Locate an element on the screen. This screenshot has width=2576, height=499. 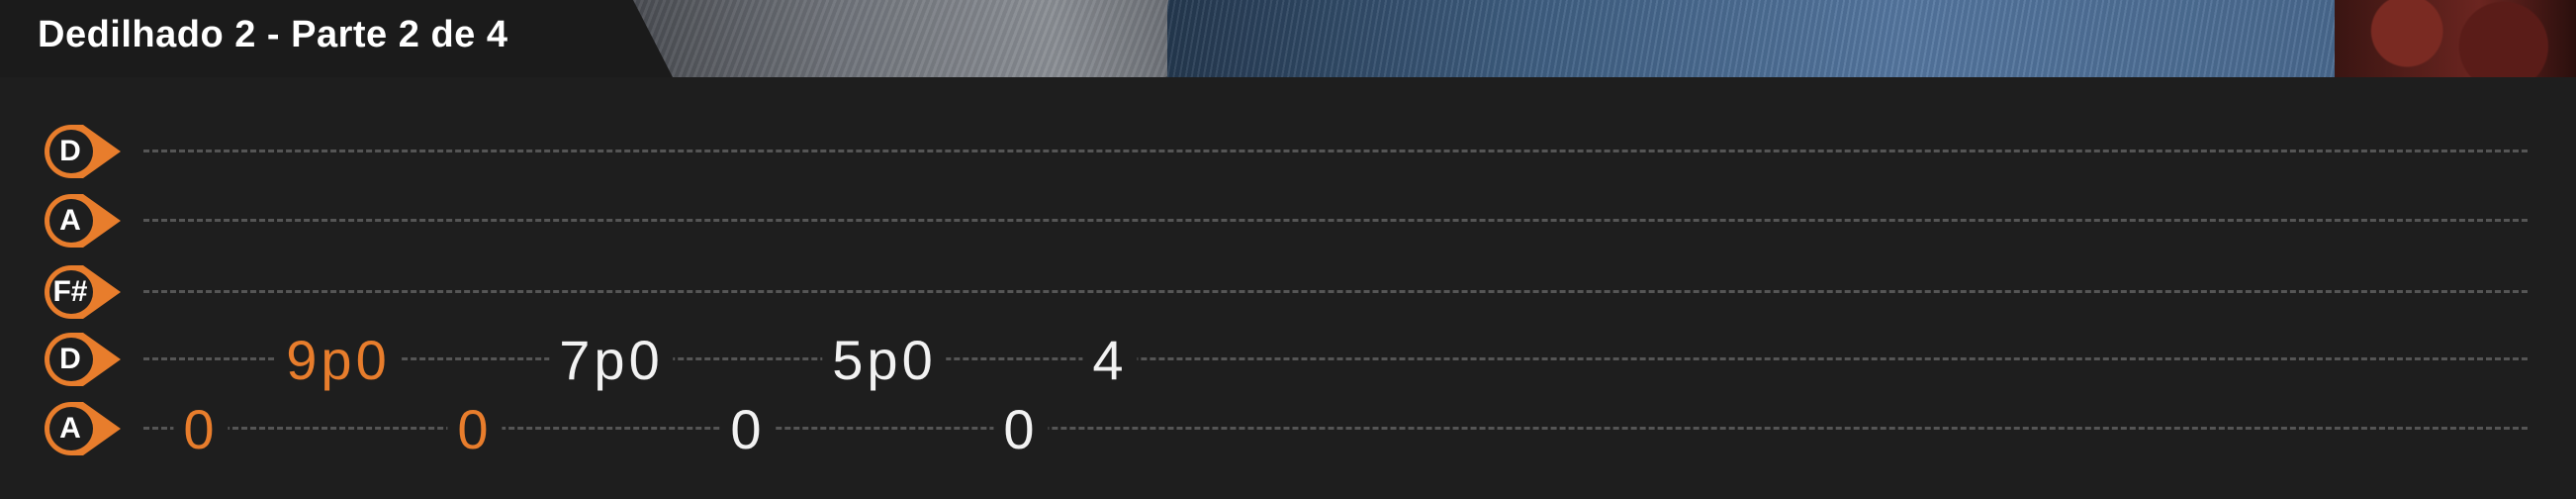
video-background-corner is located at coordinates (2455, 38).